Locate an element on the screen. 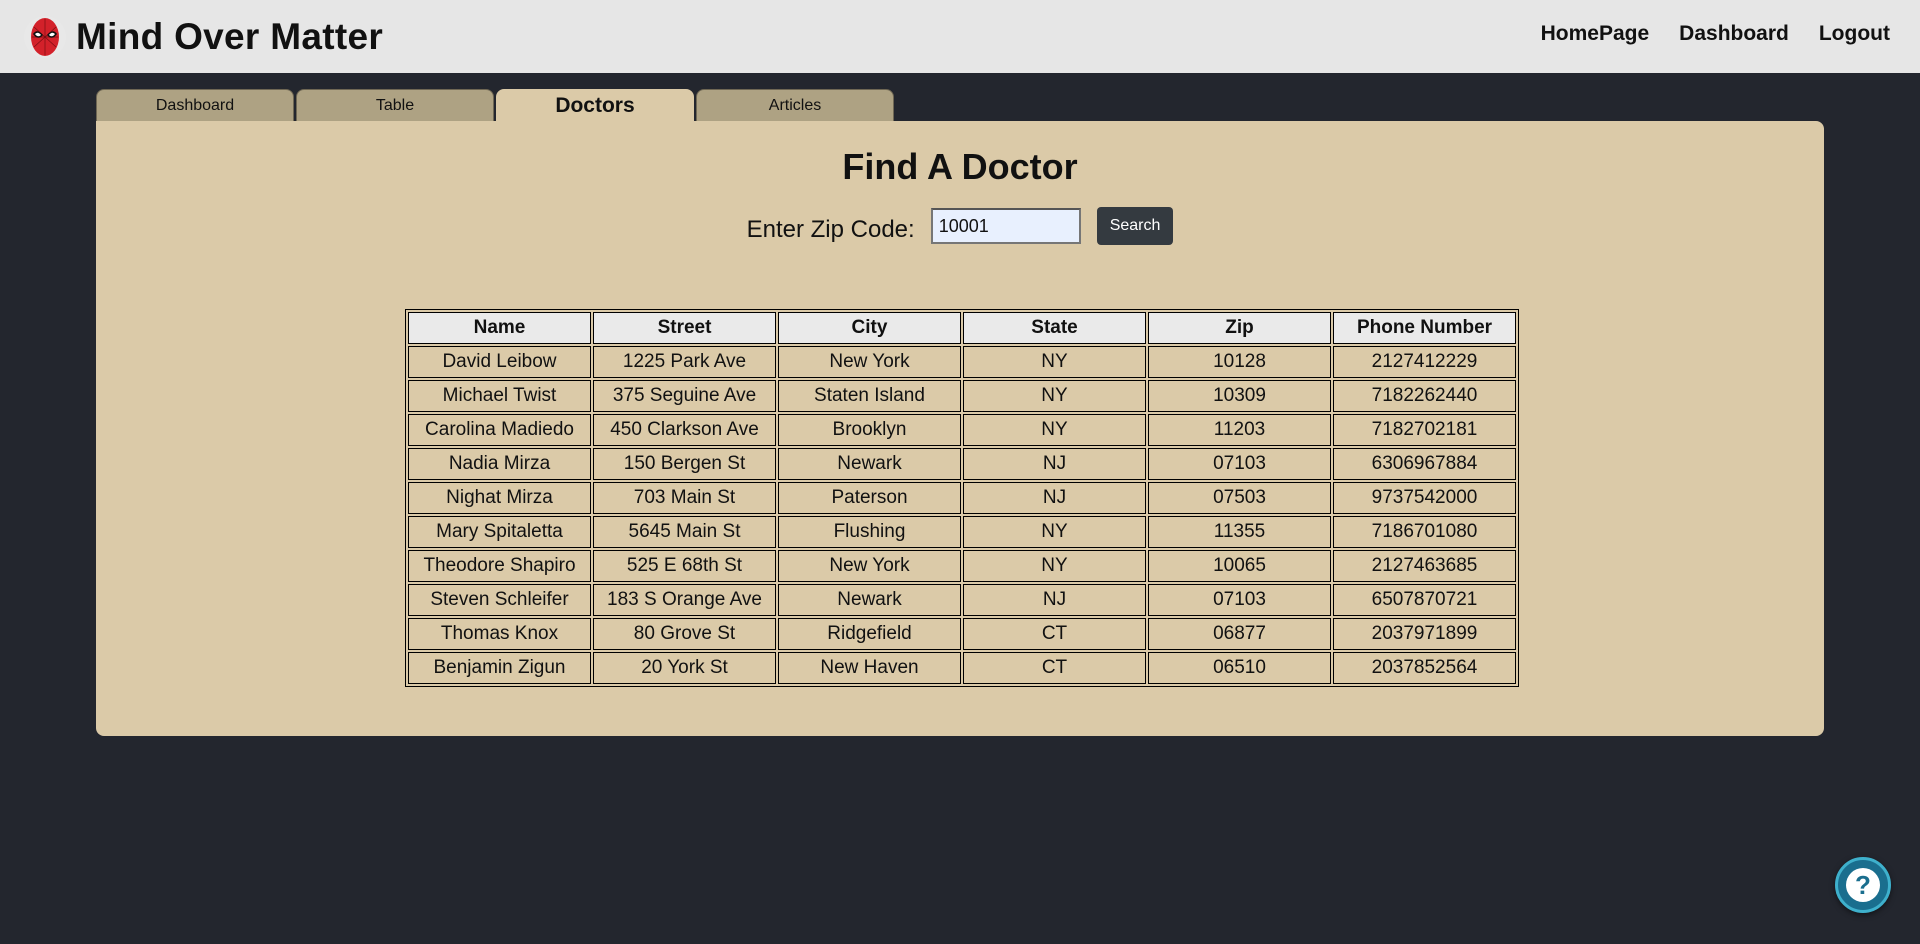 The width and height of the screenshot is (1920, 944). city-cell: Flushing is located at coordinates (869, 532).